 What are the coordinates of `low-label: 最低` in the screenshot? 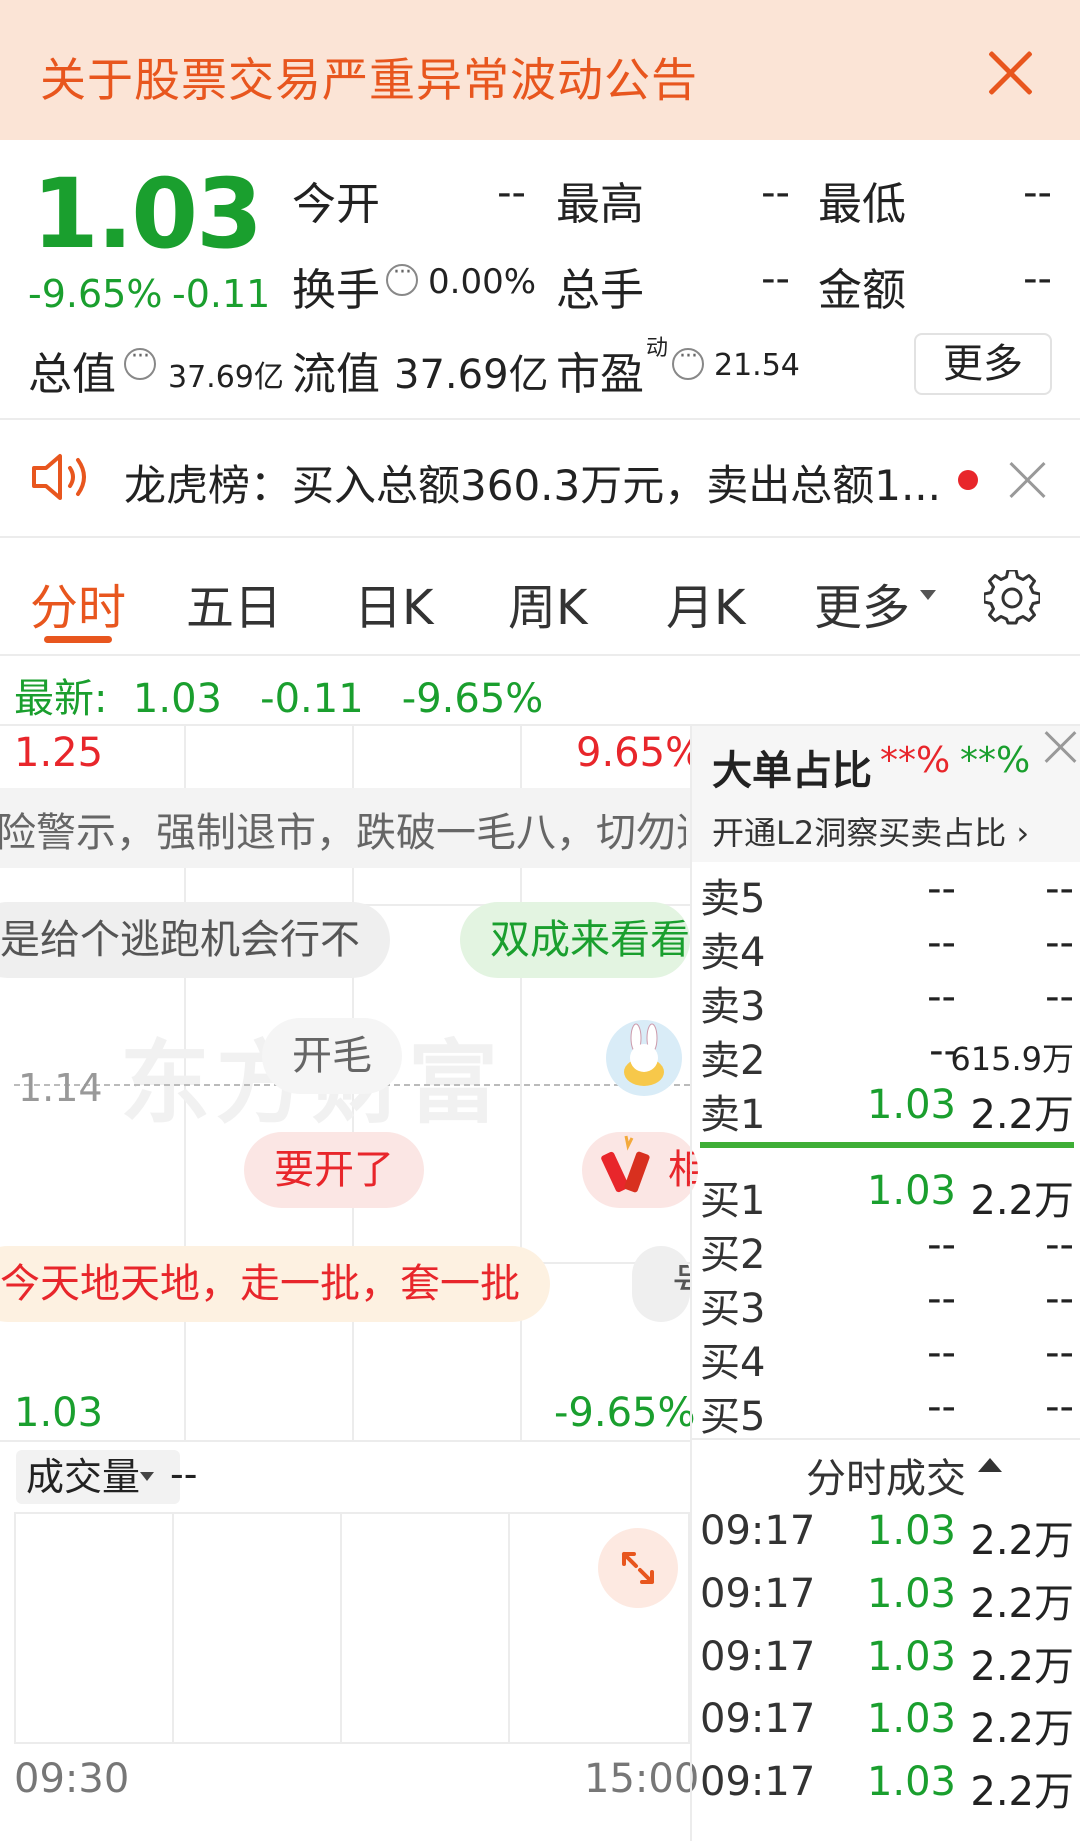 It's located at (862, 204).